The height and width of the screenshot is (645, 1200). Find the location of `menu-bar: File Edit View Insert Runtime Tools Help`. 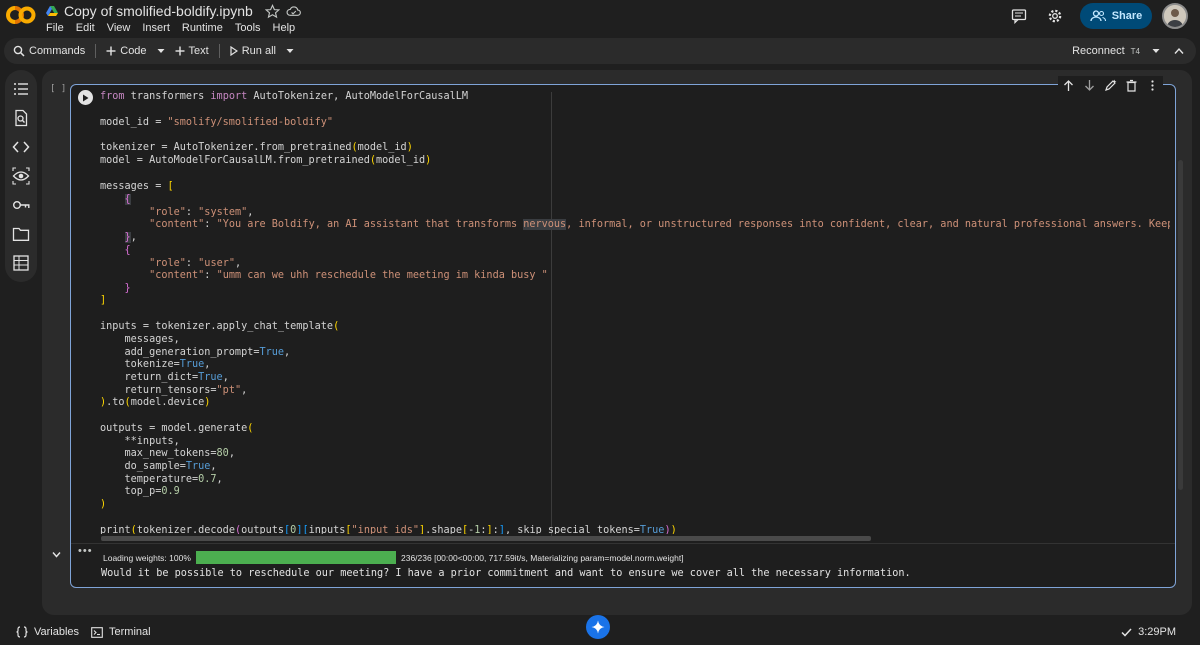

menu-bar: File Edit View Insert Runtime Tools Help is located at coordinates (170, 28).